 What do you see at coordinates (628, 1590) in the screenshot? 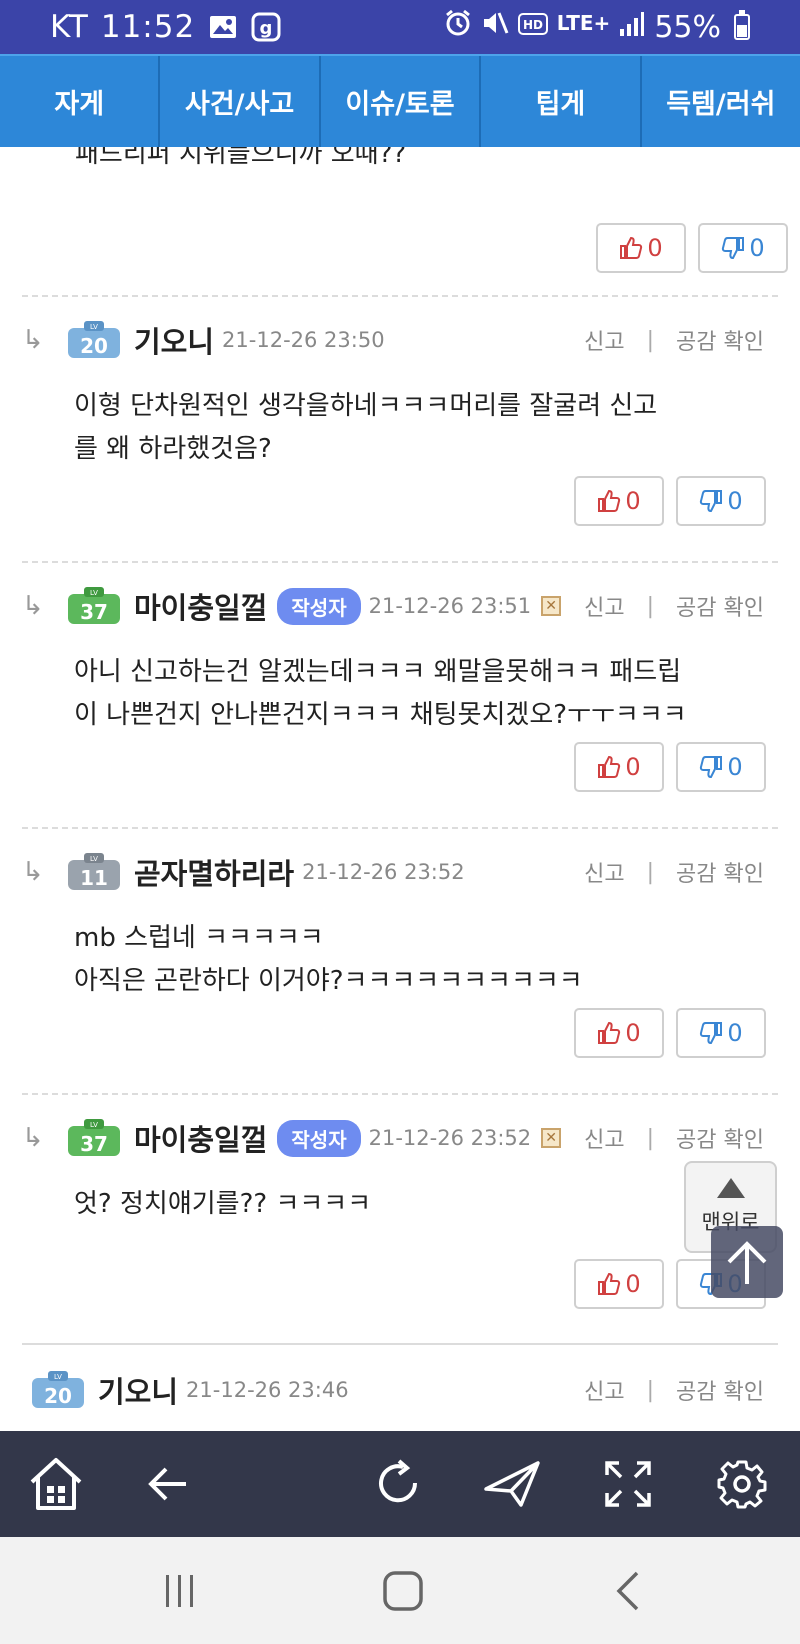
I see `back-nav-button` at bounding box center [628, 1590].